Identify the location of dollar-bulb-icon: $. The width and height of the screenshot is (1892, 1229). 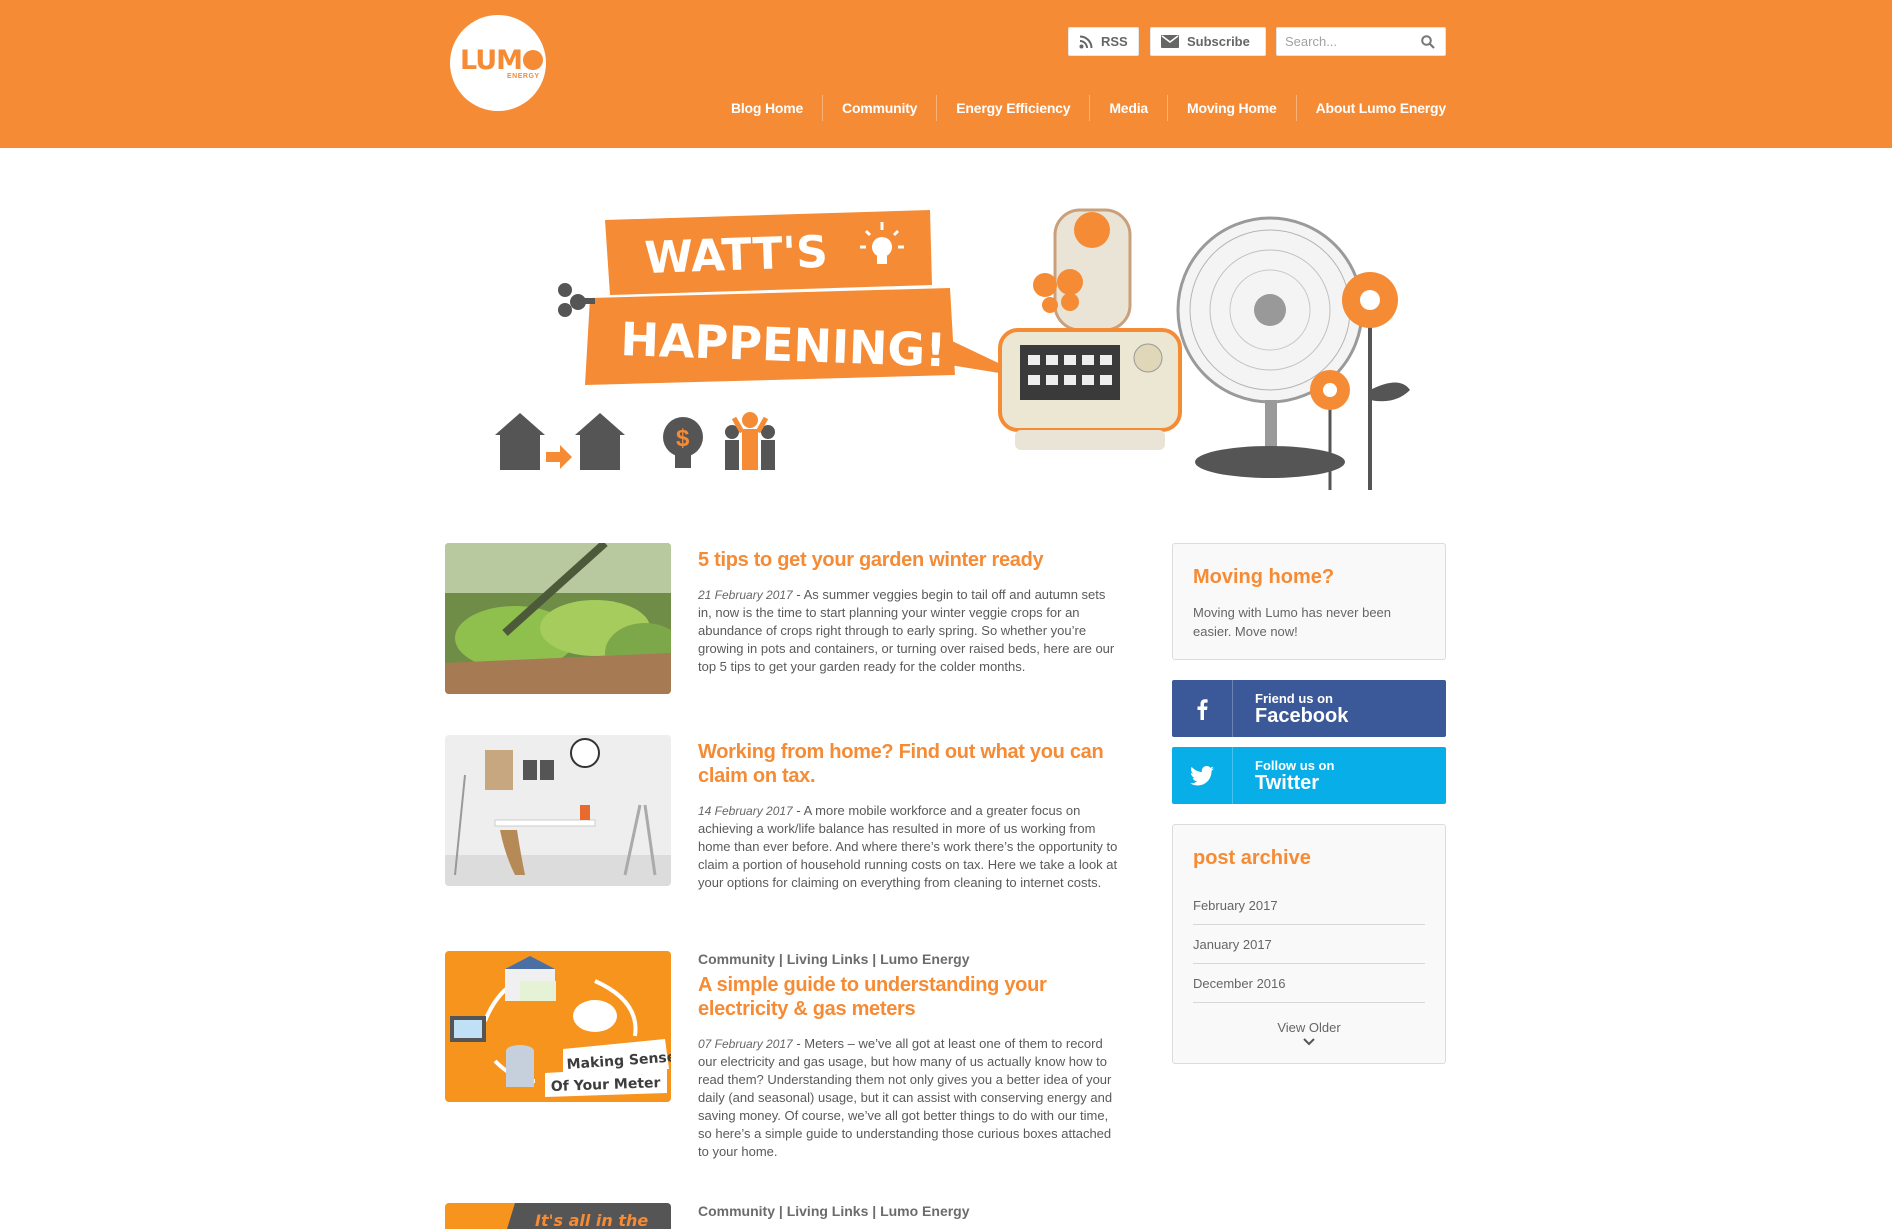
(683, 442).